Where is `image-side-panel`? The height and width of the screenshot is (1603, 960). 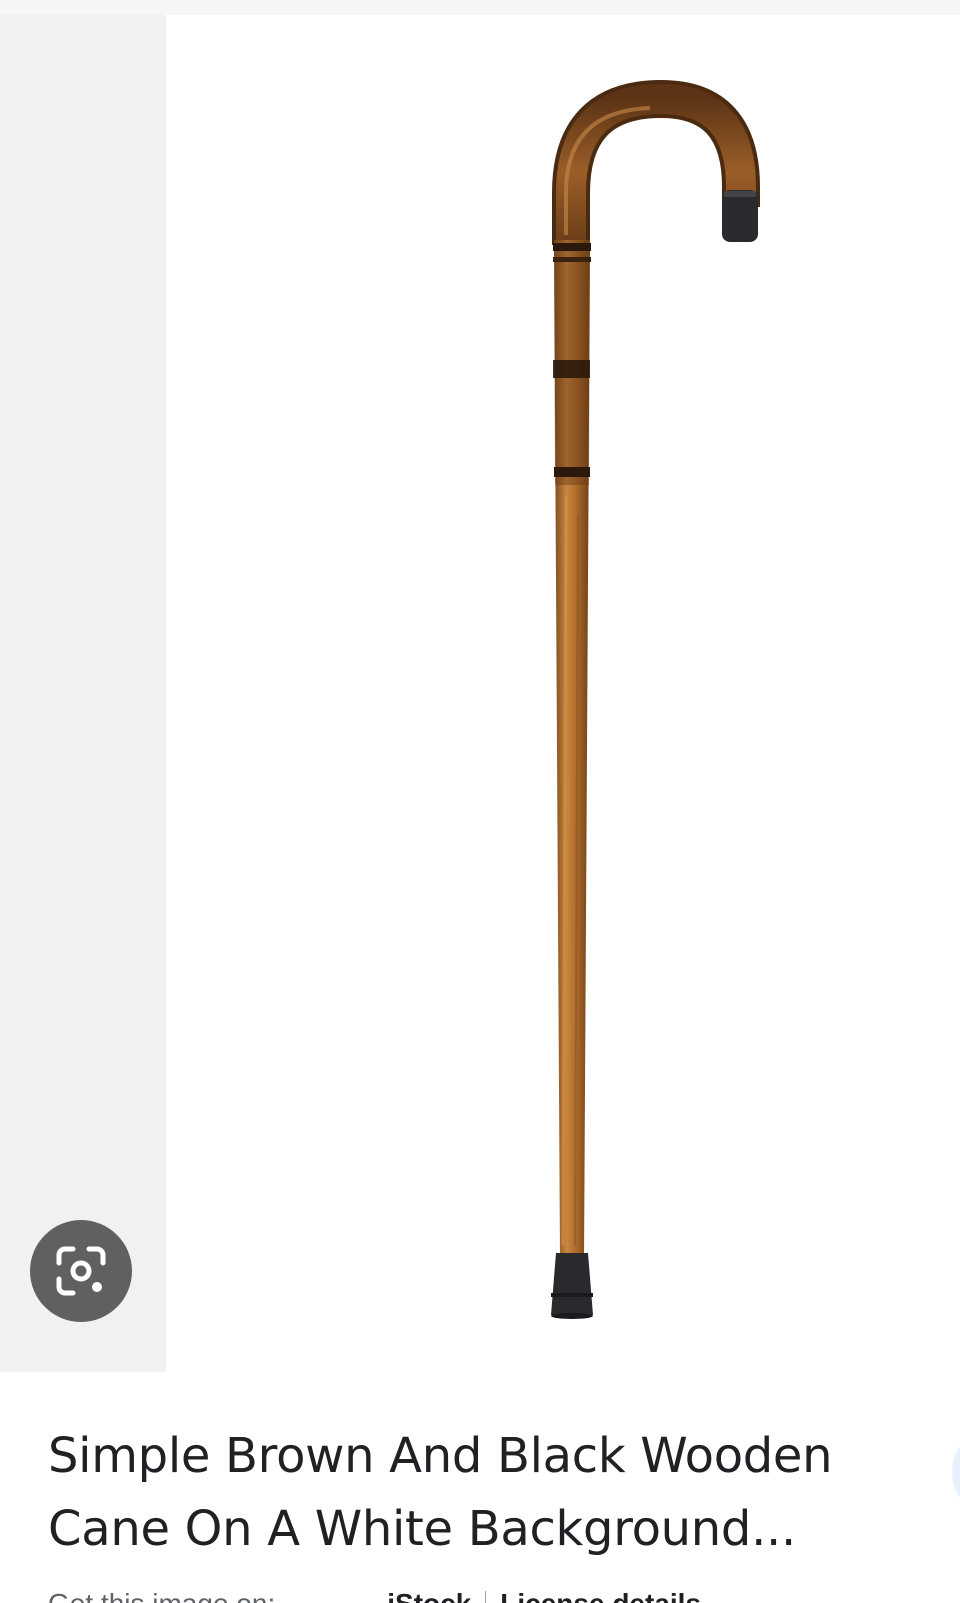
image-side-panel is located at coordinates (83, 693).